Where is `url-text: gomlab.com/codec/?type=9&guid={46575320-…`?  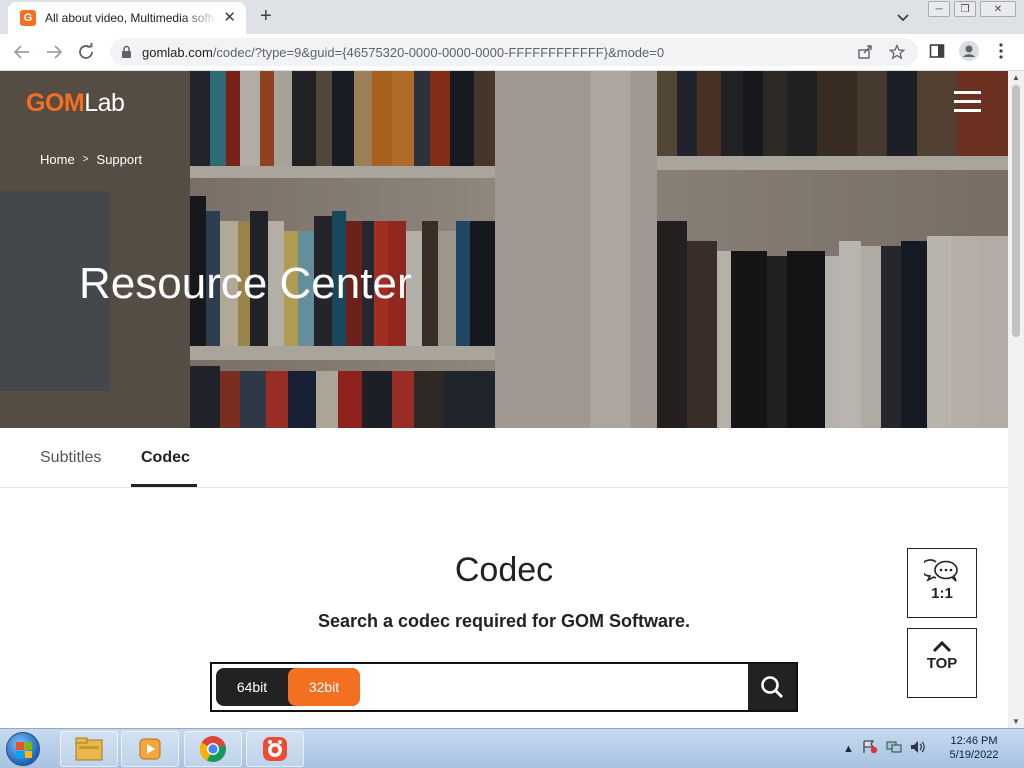
url-text: gomlab.com/codec/?type=9&guid={46575320-… is located at coordinates (403, 52).